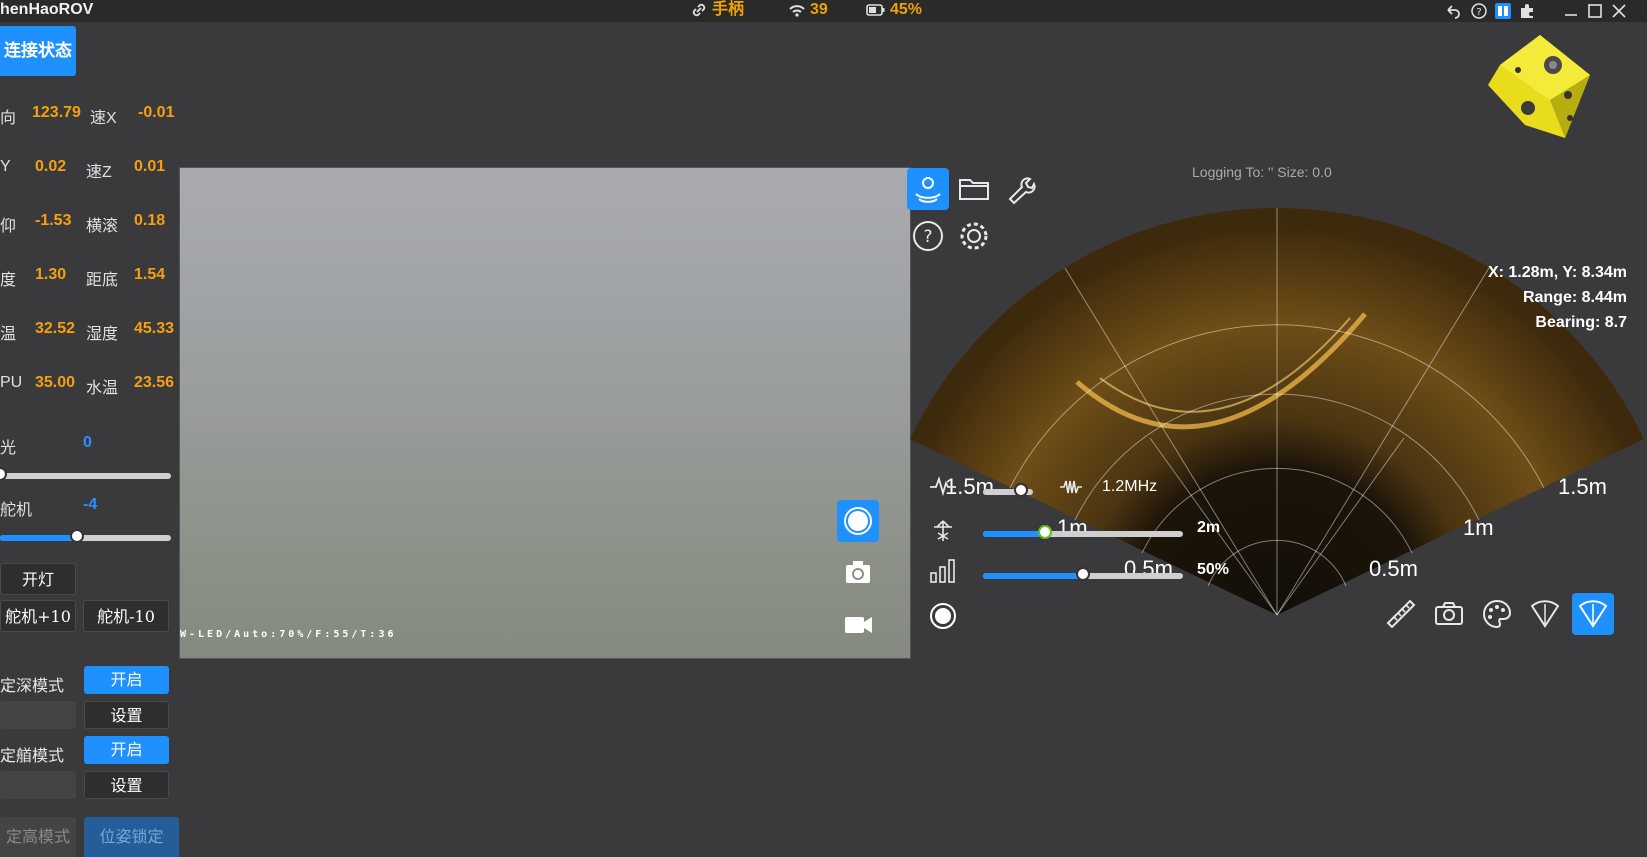 Image resolution: width=1647 pixels, height=857 pixels. Describe the element at coordinates (928, 189) in the screenshot. I see `sonar-mode-icon` at that location.